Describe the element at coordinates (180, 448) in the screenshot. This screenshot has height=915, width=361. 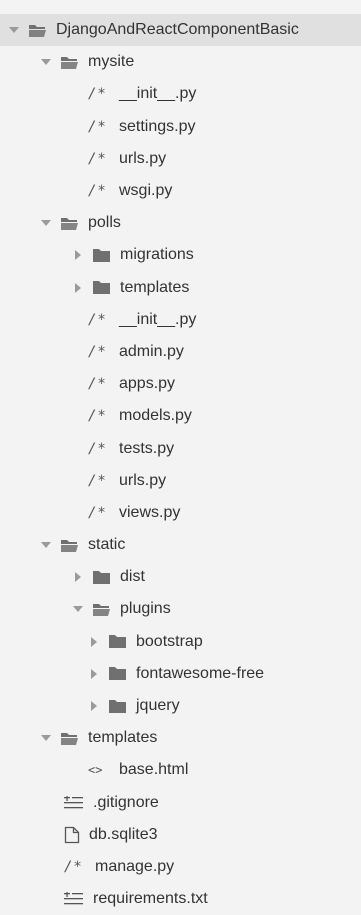
I see `tree-file-row: /* tests.py` at that location.